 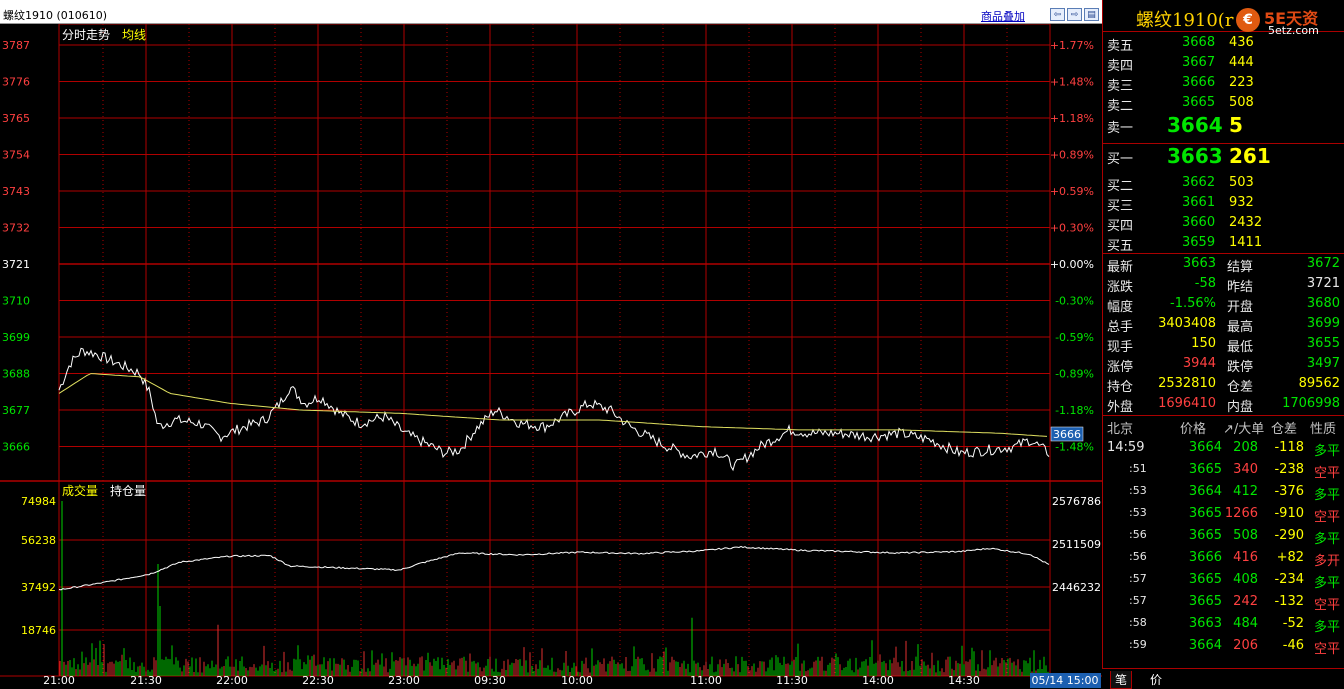 What do you see at coordinates (16, 155) in the screenshot?
I see `price-tick-left: 3754` at bounding box center [16, 155].